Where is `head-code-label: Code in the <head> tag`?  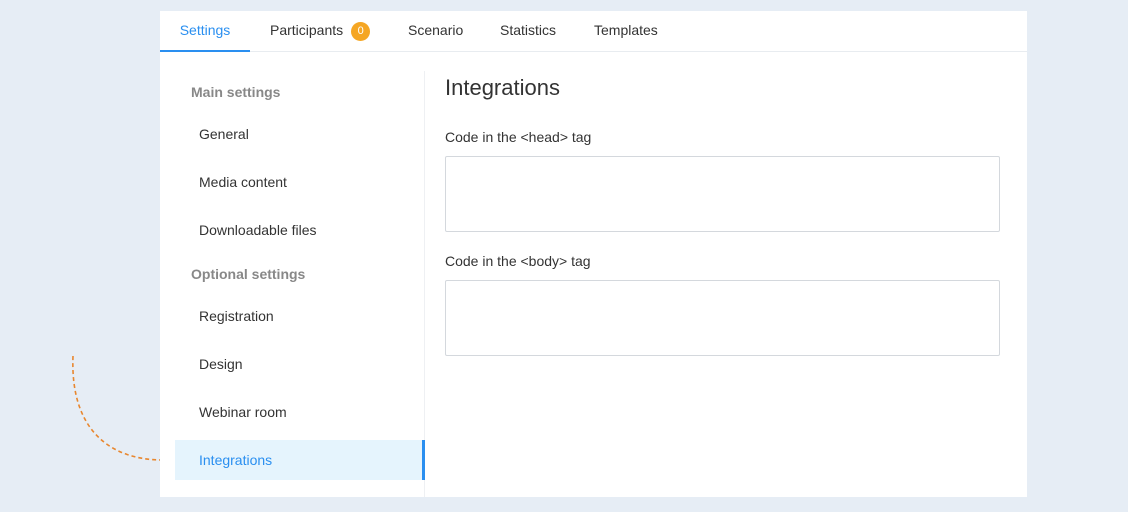 head-code-label: Code in the <head> tag is located at coordinates (518, 137).